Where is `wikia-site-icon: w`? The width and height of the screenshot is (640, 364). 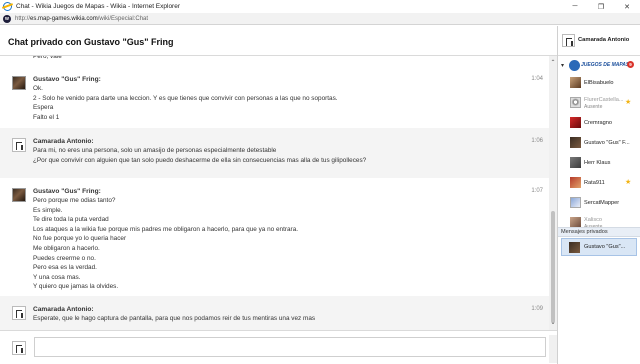 wikia-site-icon: w is located at coordinates (7, 18).